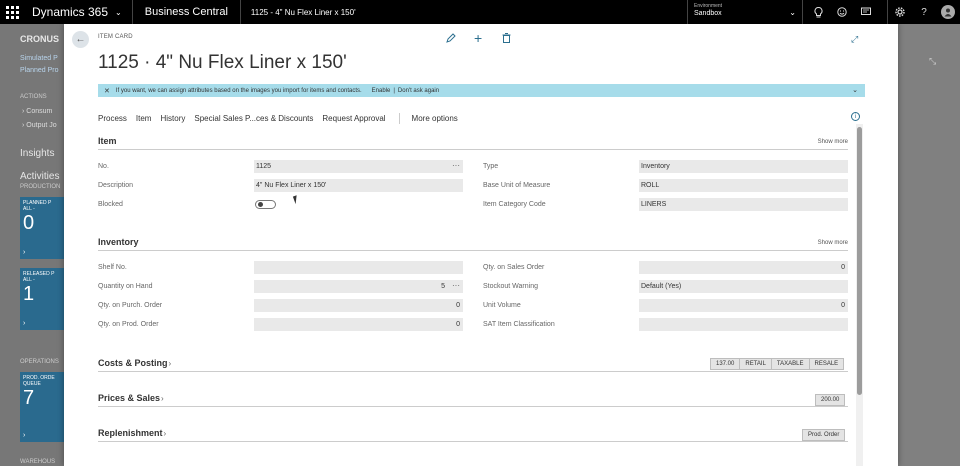  What do you see at coordinates (29, 294) in the screenshot?
I see `tile-value: 1` at bounding box center [29, 294].